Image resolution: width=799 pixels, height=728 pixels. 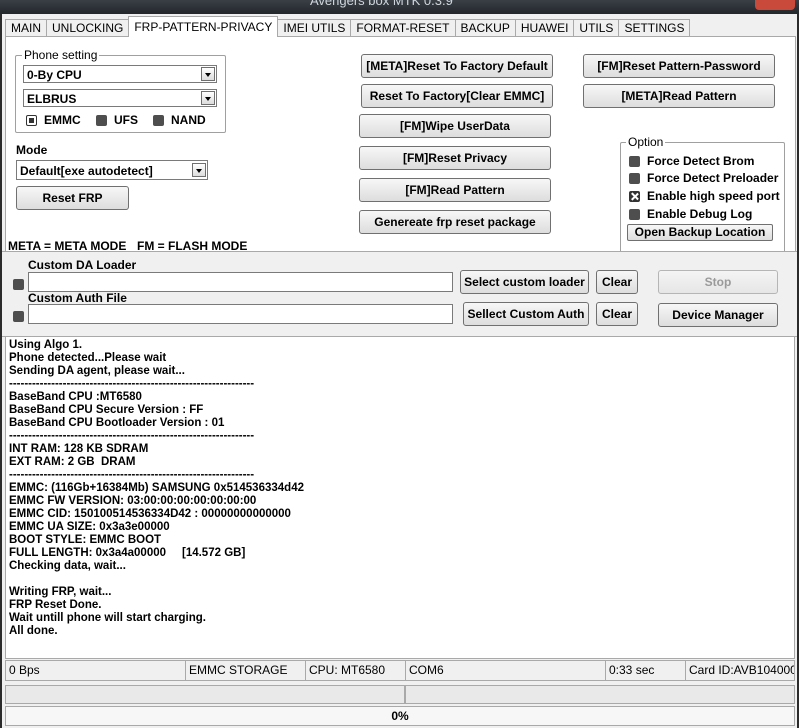 I want to click on emmc-checkbox: EMMC, so click(x=53, y=120).